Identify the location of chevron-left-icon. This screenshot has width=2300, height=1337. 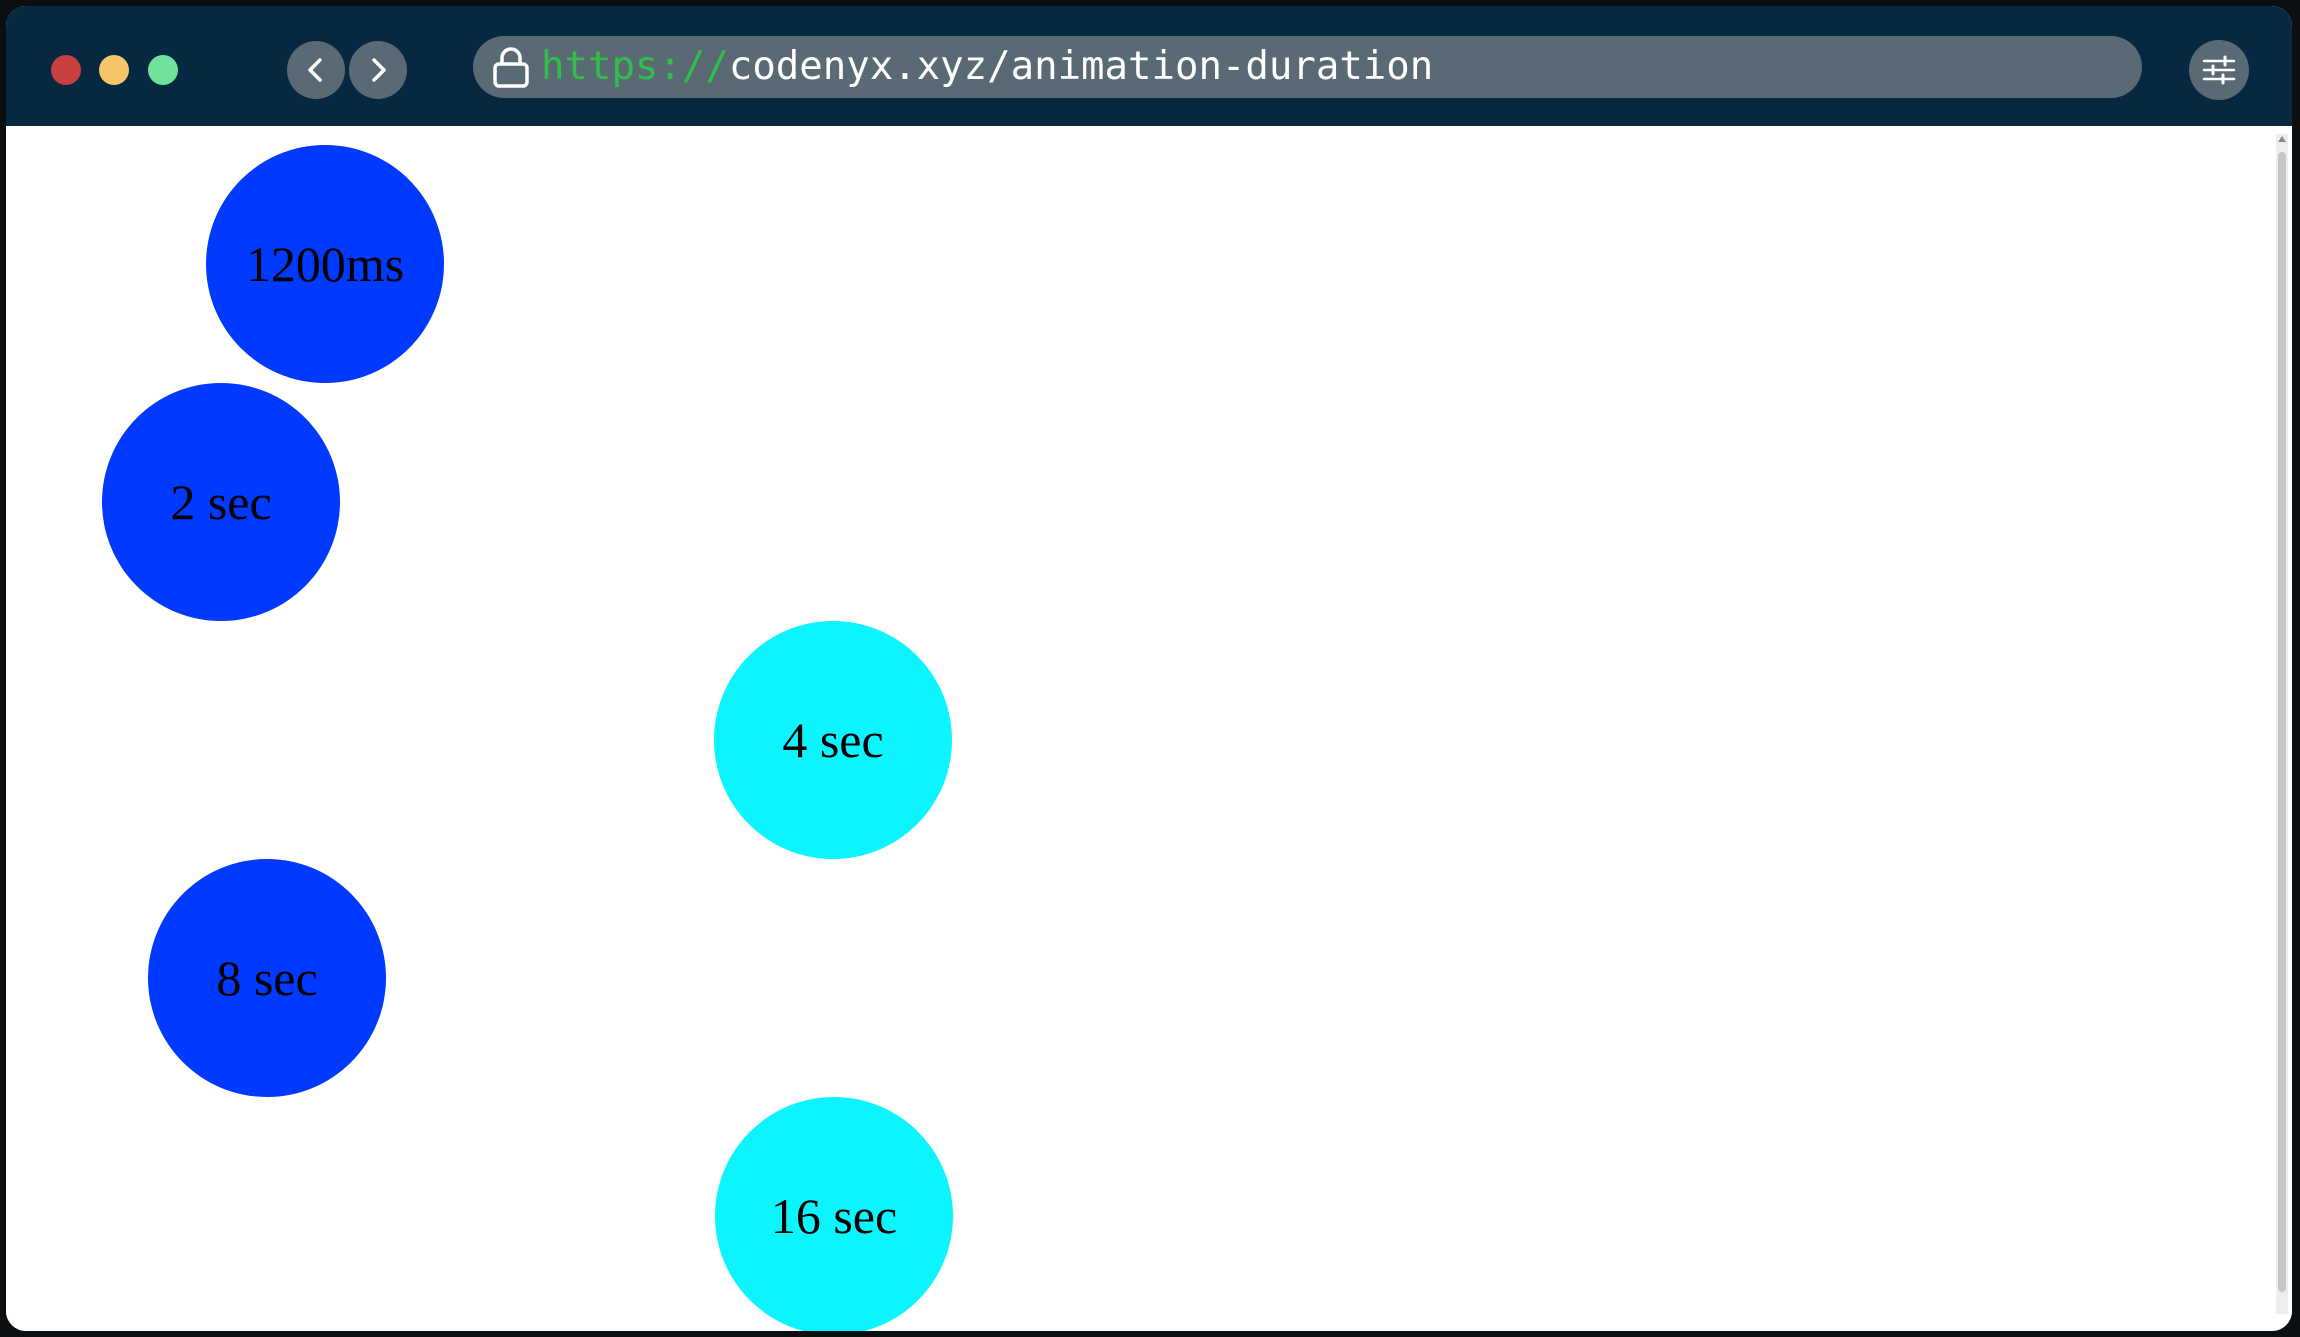
(315, 70).